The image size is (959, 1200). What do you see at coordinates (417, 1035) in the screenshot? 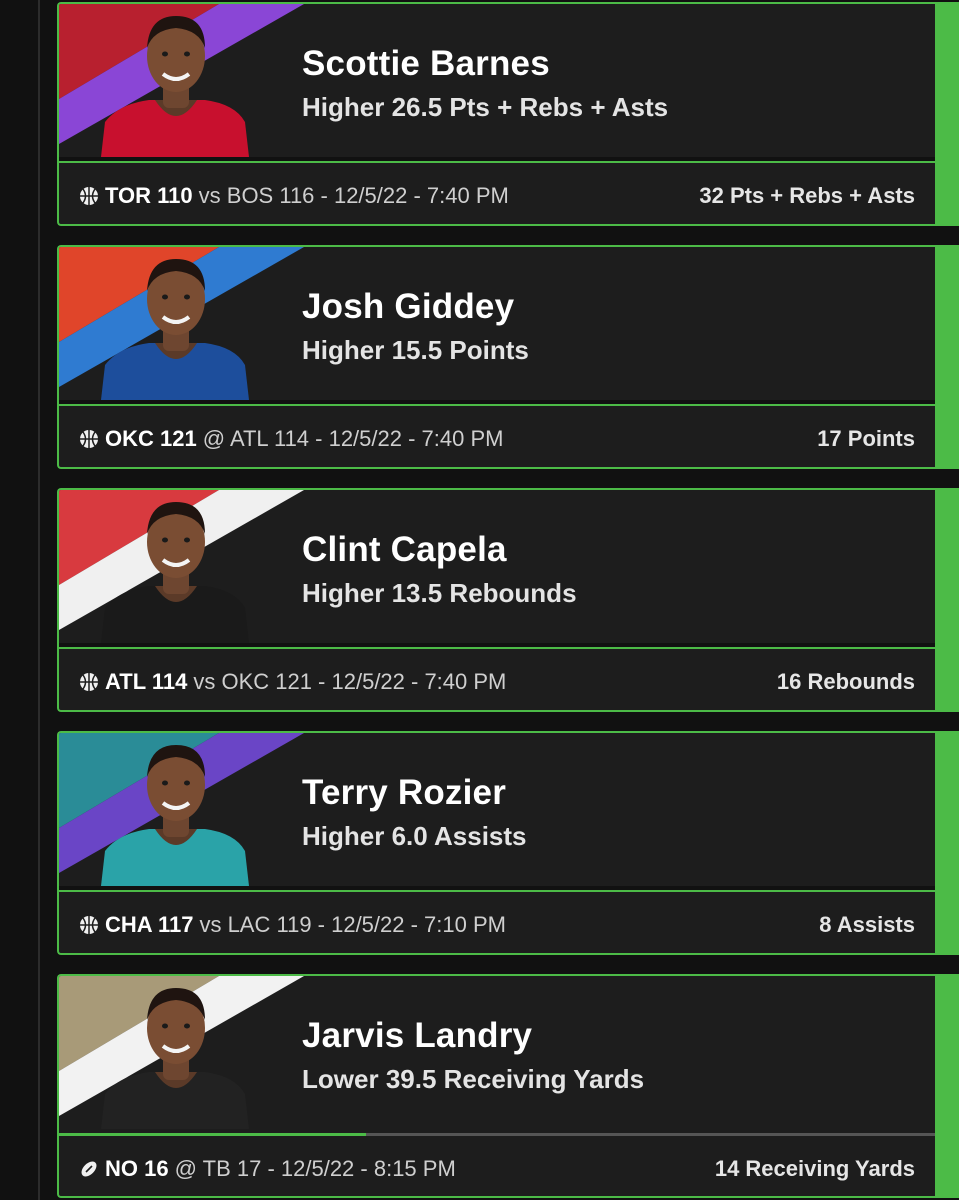
I see `player-name: Jarvis Landry` at bounding box center [417, 1035].